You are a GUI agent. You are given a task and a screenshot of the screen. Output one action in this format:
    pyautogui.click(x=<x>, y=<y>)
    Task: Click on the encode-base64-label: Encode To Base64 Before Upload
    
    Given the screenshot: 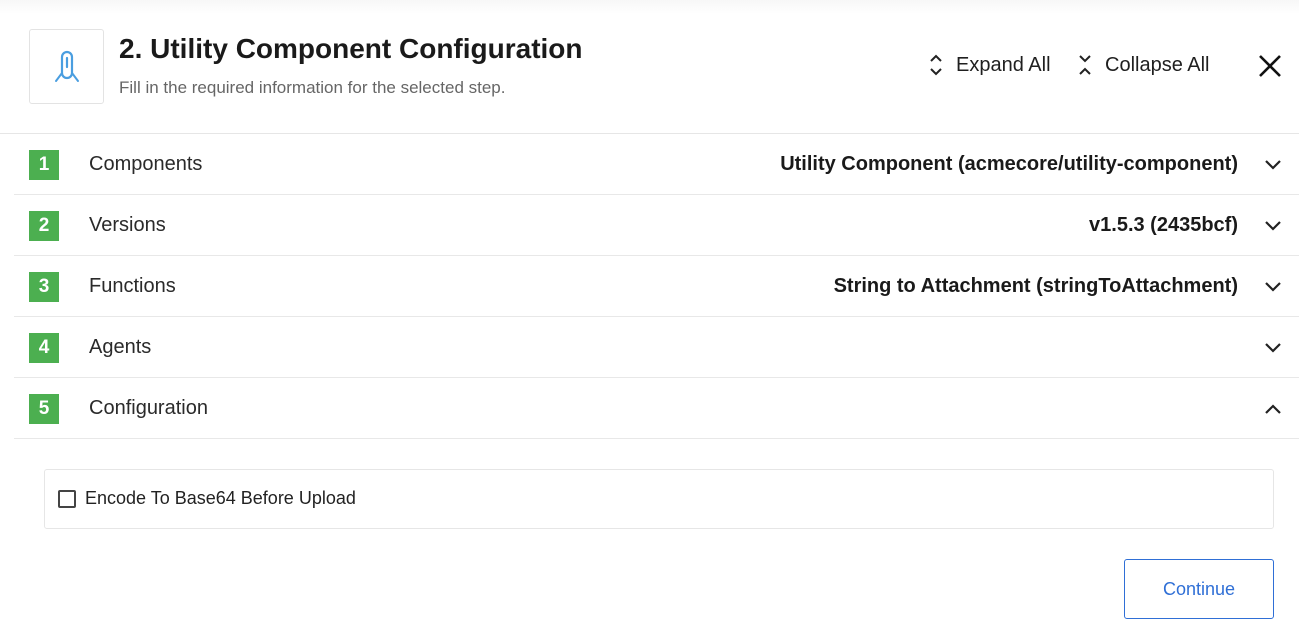 What is the action you would take?
    pyautogui.click(x=220, y=498)
    